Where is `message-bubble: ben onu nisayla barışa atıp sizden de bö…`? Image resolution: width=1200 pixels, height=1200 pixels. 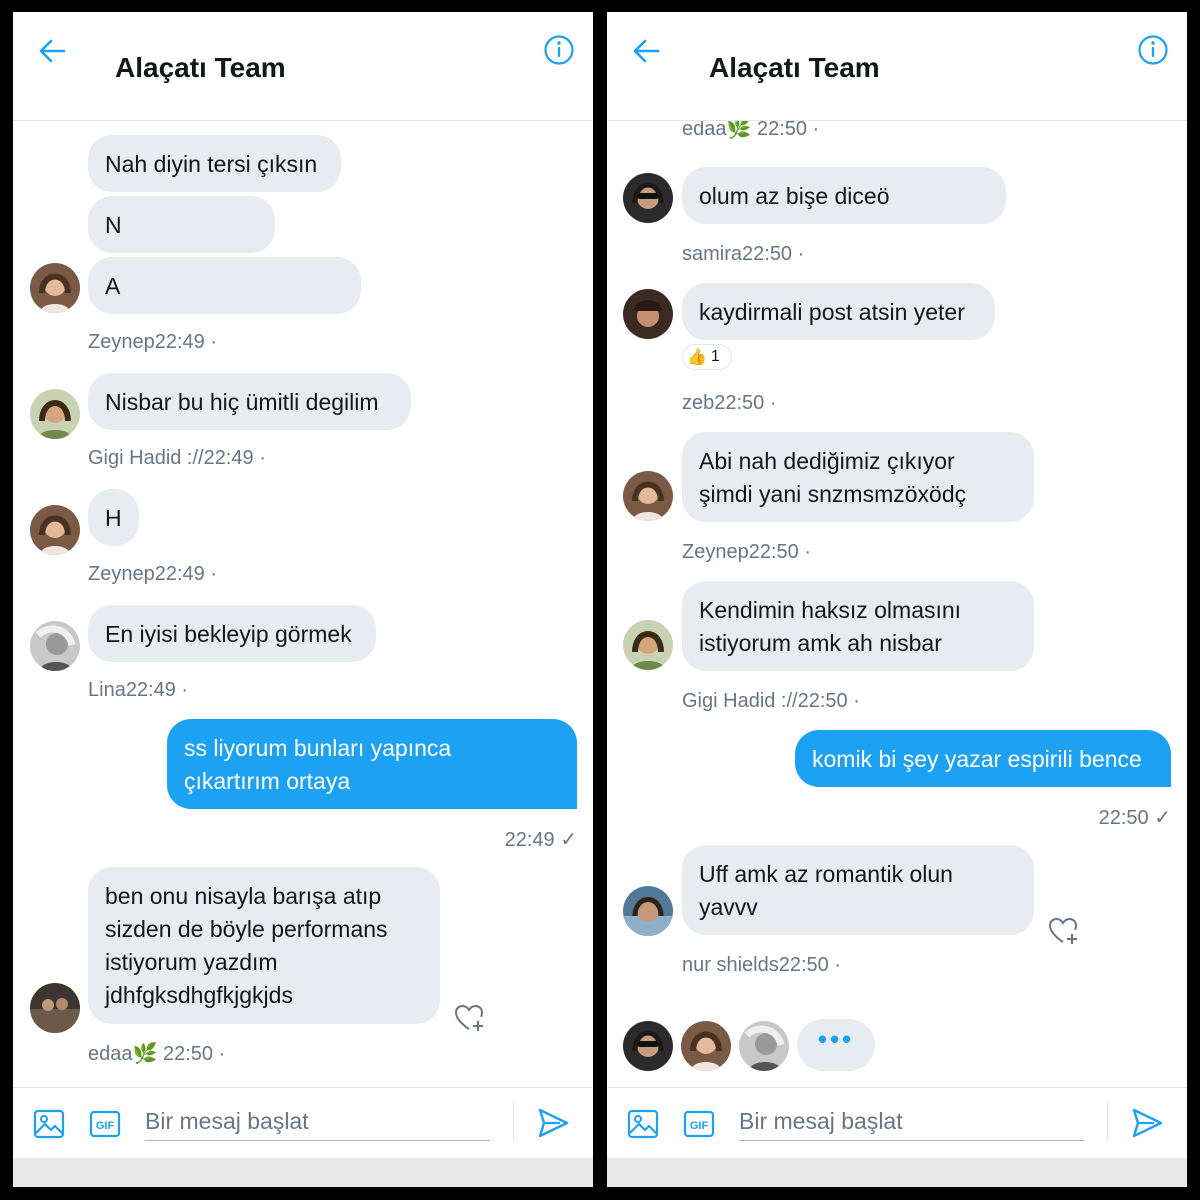
message-bubble: ben onu nisayla barışa atıp sizden de bö… is located at coordinates (264, 945).